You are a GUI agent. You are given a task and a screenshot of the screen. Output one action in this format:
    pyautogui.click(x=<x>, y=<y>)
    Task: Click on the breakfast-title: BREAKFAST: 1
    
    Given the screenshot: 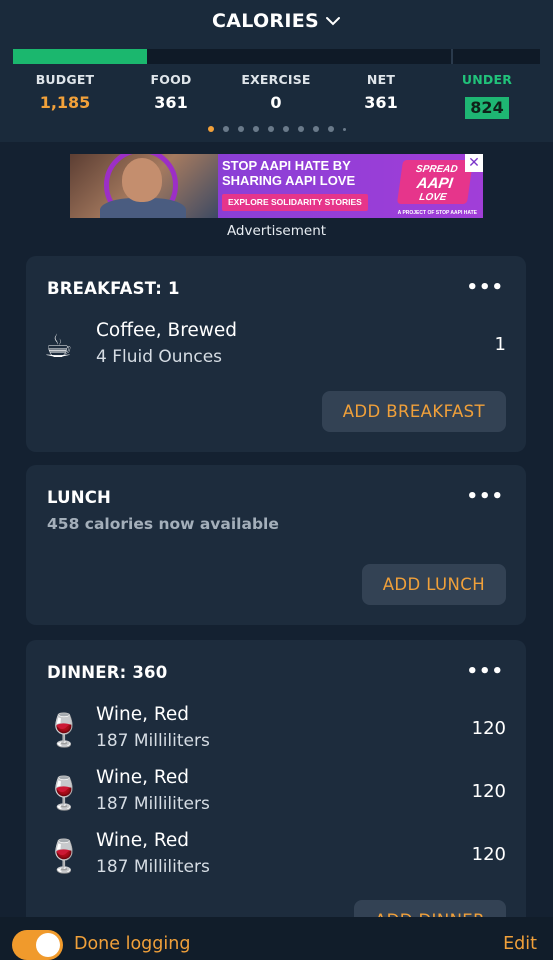 What is the action you would take?
    pyautogui.click(x=113, y=288)
    